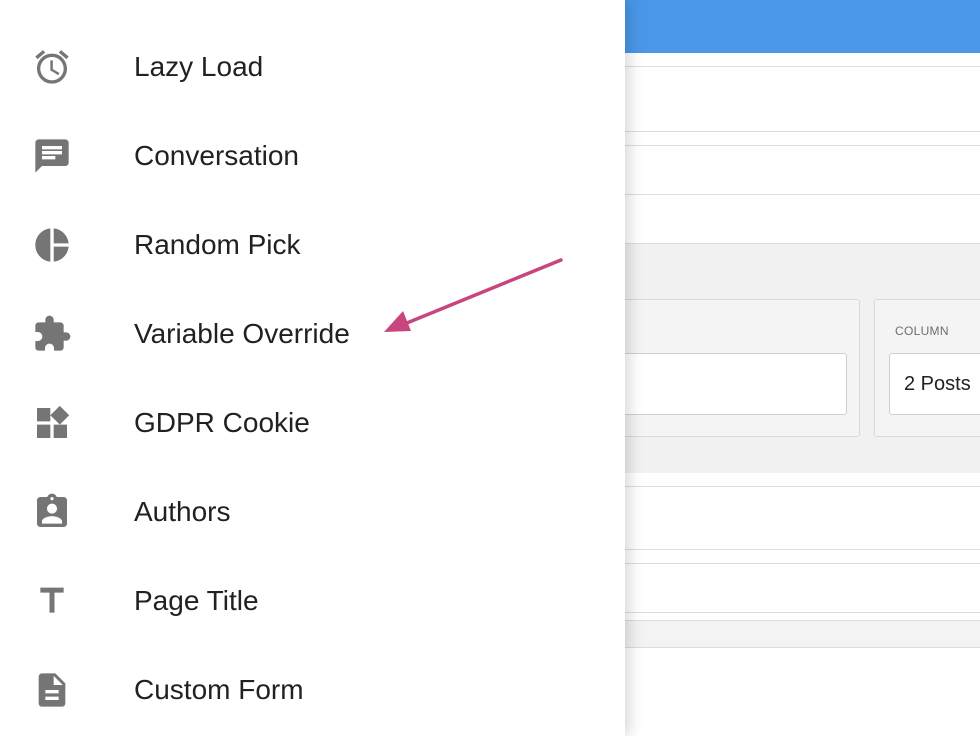  Describe the element at coordinates (52, 601) in the screenshot. I see `text-icon` at that location.